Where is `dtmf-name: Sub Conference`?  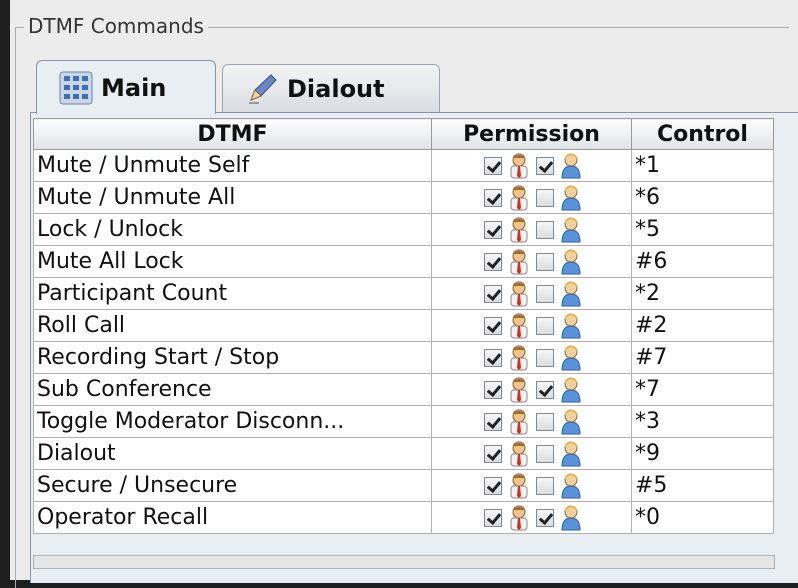
dtmf-name: Sub Conference is located at coordinates (232, 389).